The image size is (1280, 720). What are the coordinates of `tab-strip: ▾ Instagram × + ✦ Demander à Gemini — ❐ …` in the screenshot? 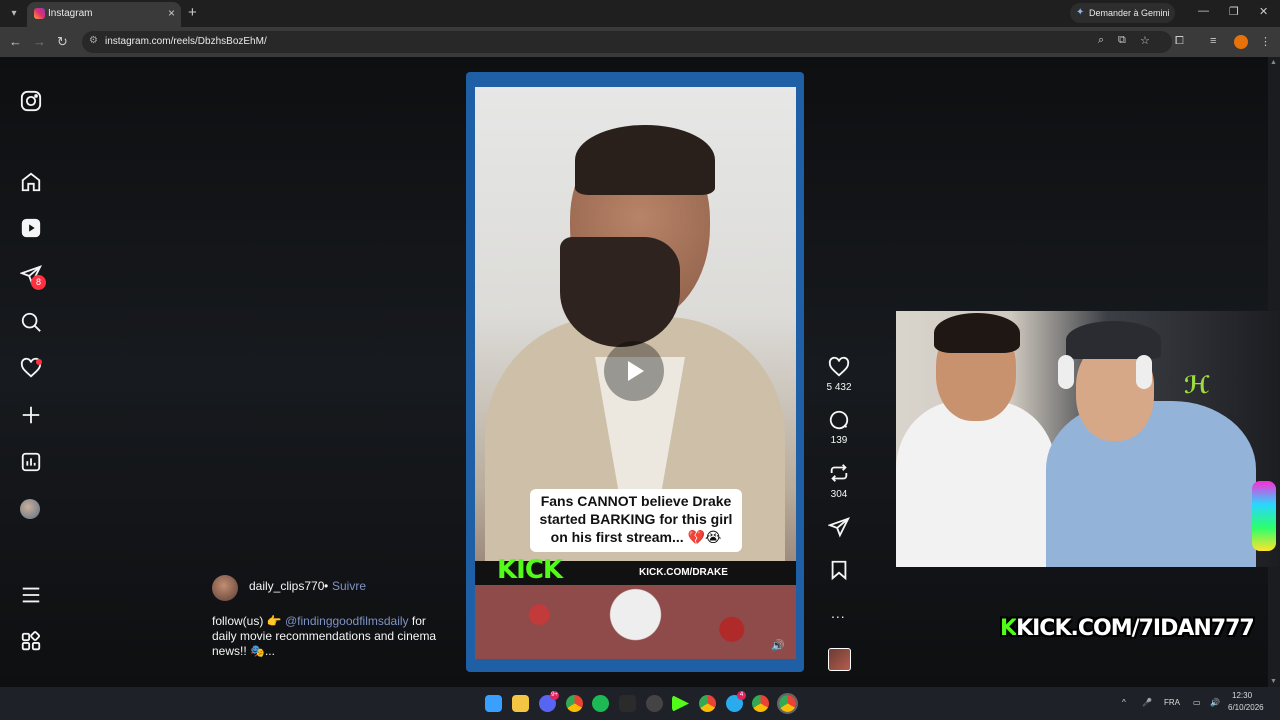 It's located at (640, 13).